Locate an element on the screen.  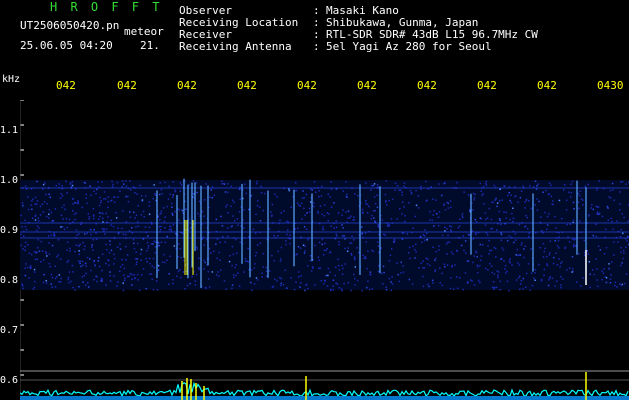
mode-label: meteor is located at coordinates (144, 31).